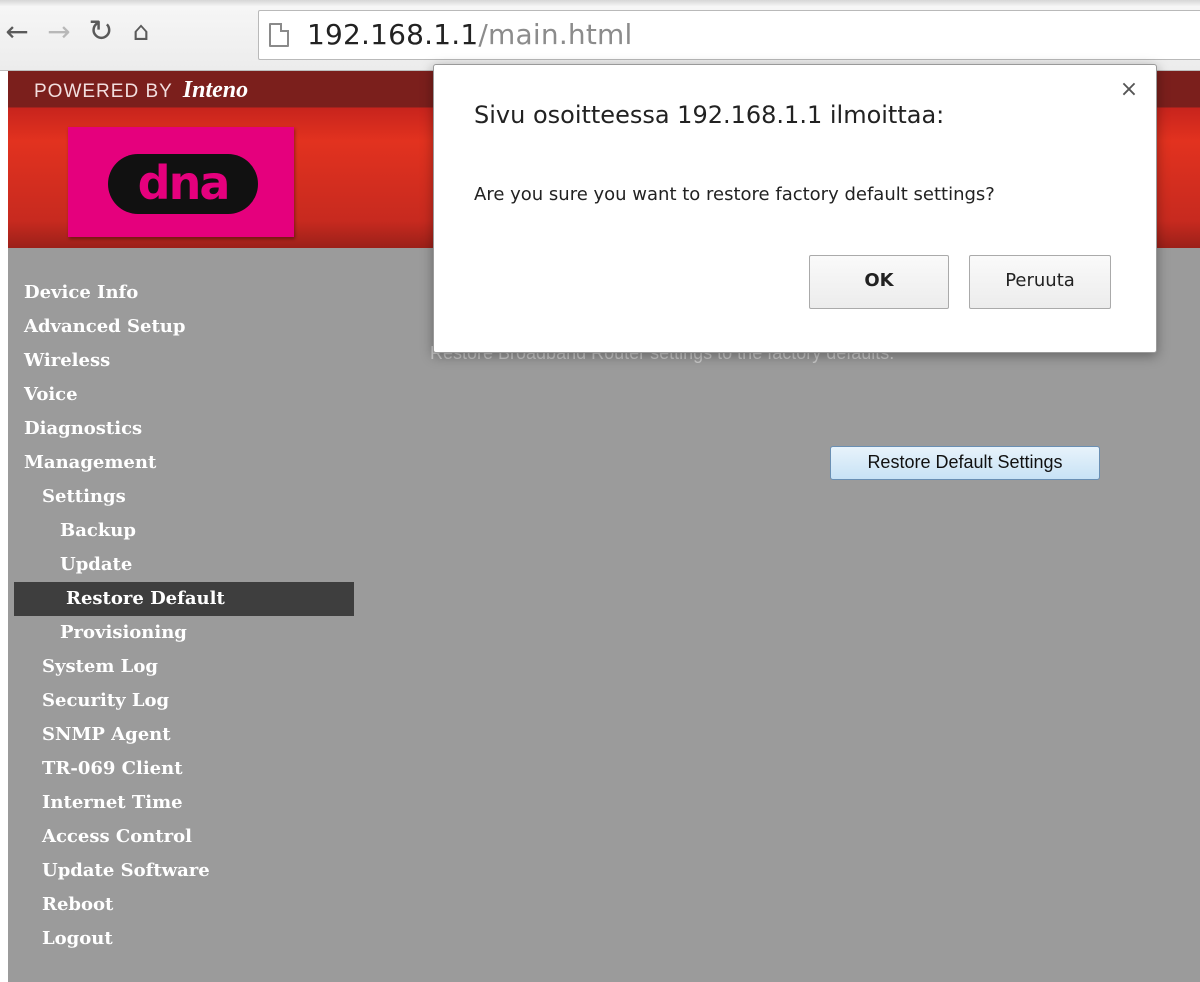 This screenshot has width=1200, height=982. I want to click on back-arrow-icon: ←, so click(17, 32).